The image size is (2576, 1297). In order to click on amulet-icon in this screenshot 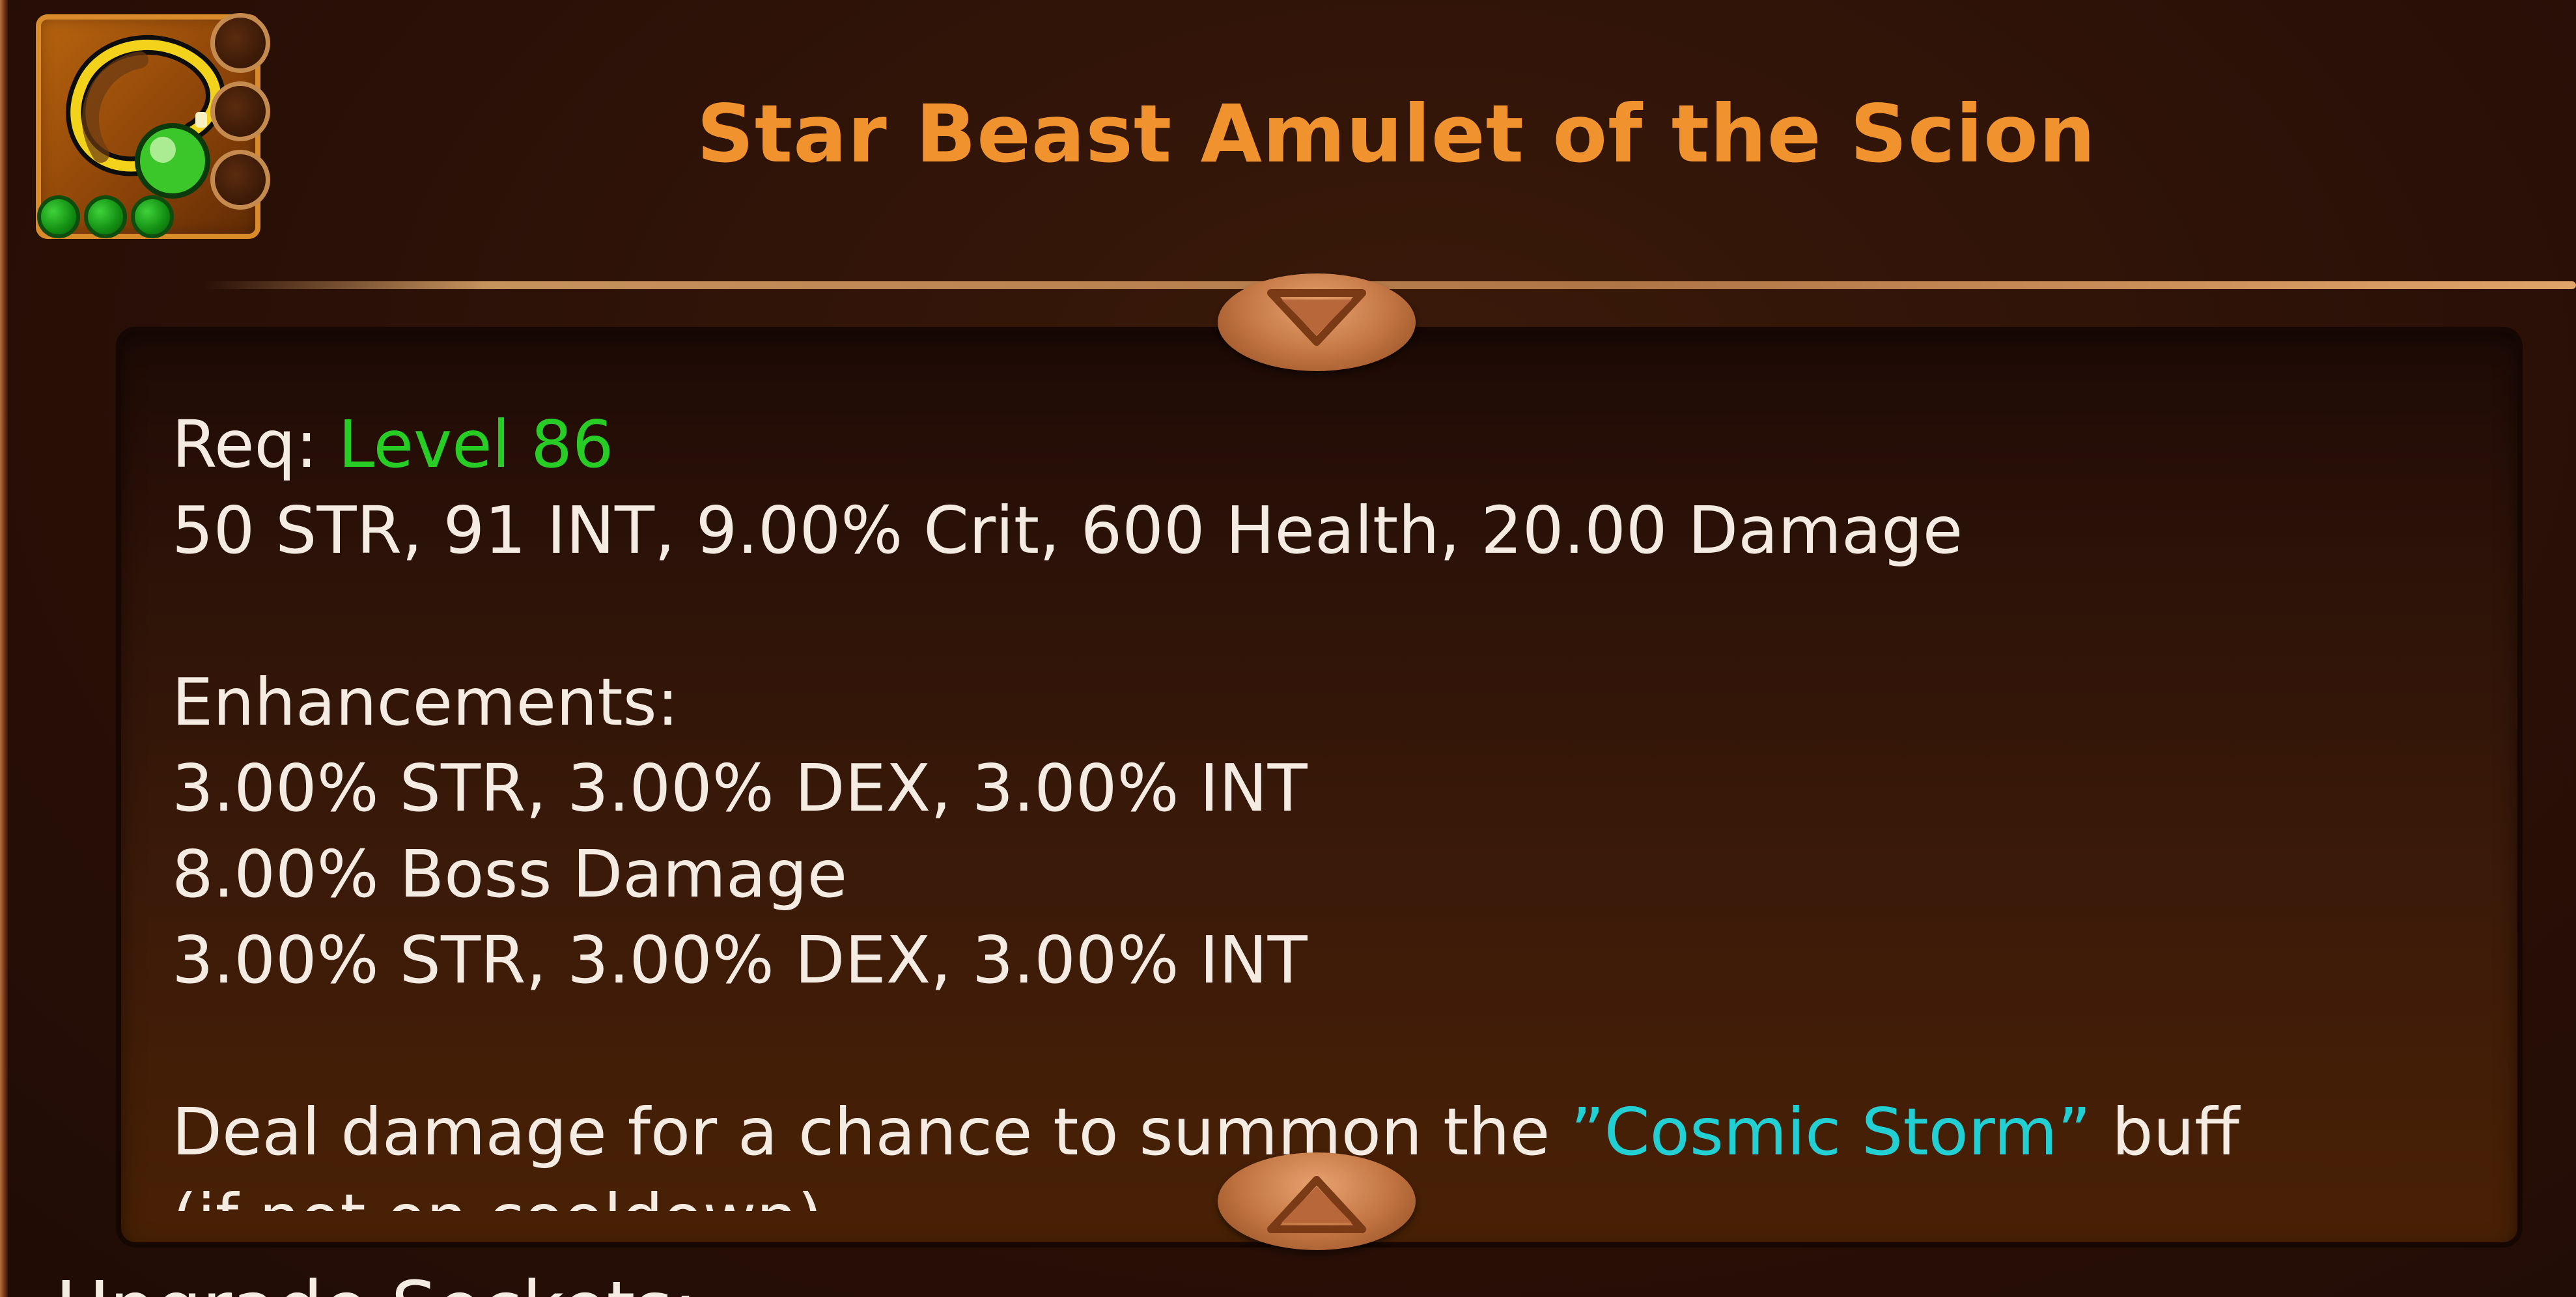, I will do `click(153, 126)`.